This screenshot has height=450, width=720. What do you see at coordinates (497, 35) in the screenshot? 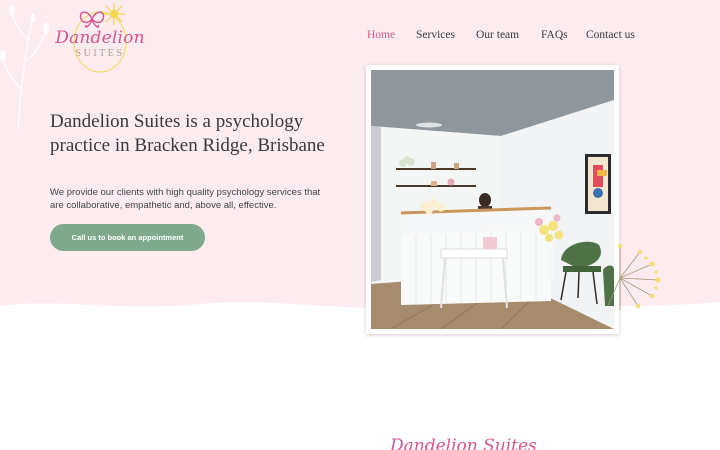
I see `nav-our-team: Our team` at bounding box center [497, 35].